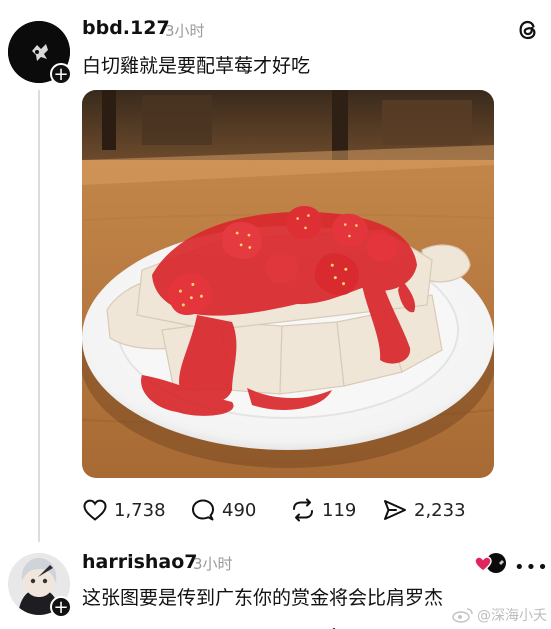 This screenshot has width=551, height=629. I want to click on repost-count: 119, so click(339, 510).